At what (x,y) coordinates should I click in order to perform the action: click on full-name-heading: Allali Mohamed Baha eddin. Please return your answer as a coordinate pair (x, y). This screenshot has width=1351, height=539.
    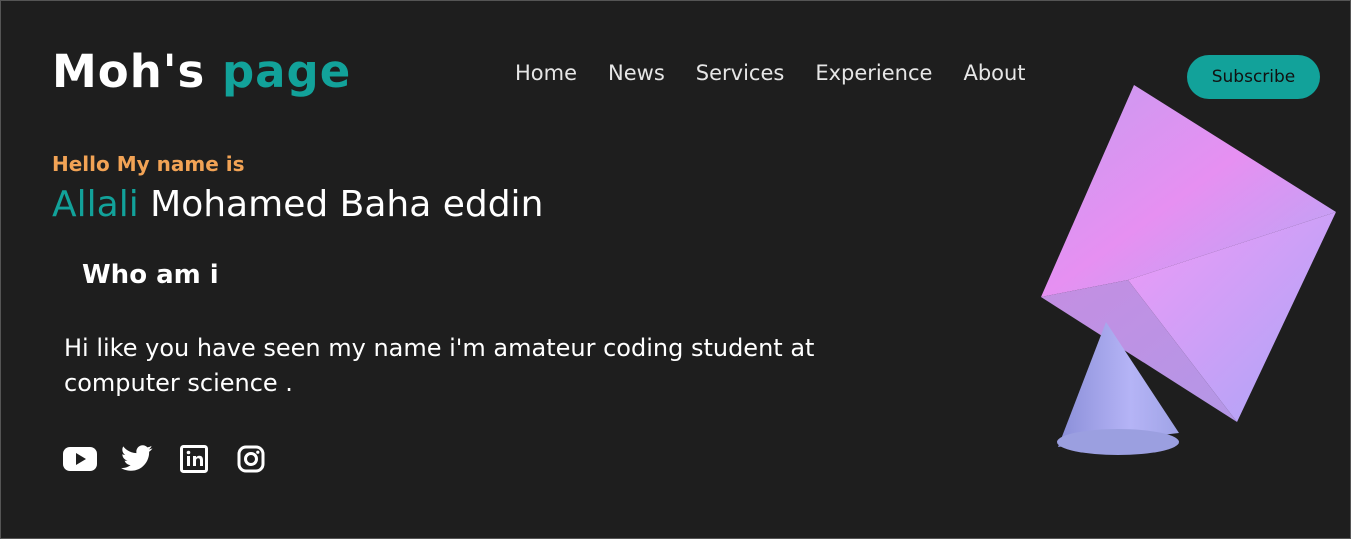
    Looking at the image, I should click on (297, 204).